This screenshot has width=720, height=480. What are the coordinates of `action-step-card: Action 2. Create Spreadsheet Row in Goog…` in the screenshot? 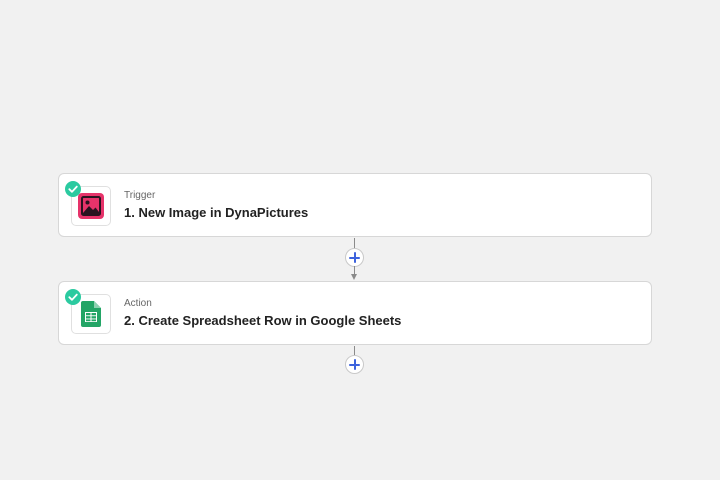 It's located at (355, 313).